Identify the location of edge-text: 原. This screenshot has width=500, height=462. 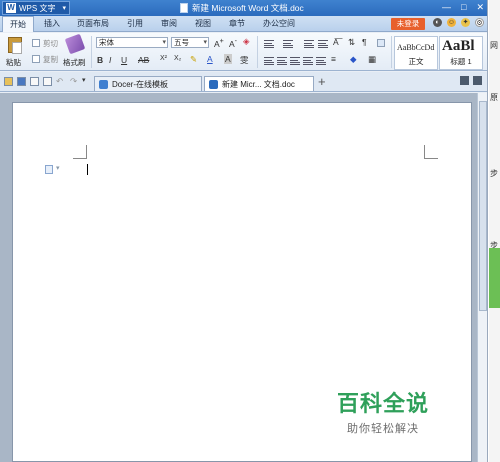
(494, 97).